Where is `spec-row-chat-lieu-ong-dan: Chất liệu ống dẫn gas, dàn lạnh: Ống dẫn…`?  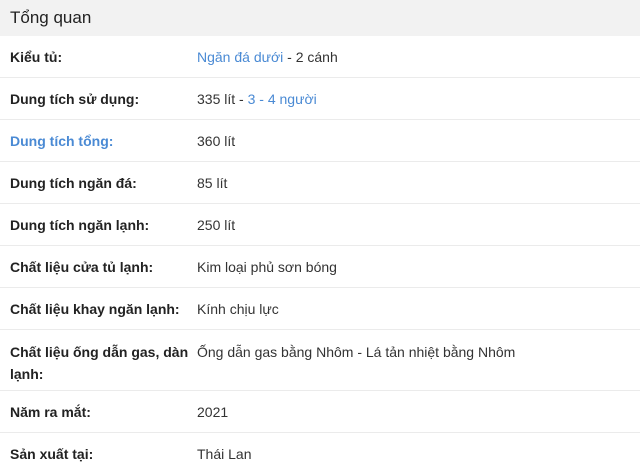 spec-row-chat-lieu-ong-dan: Chất liệu ống dẫn gas, dàn lạnh: Ống dẫn… is located at coordinates (320, 360).